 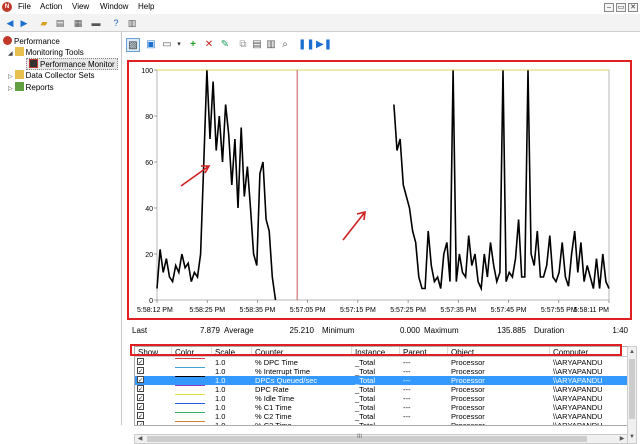 I want to click on tree-item-monitoring-tools: ◢ Monitoring Tools, so click(x=46, y=52).